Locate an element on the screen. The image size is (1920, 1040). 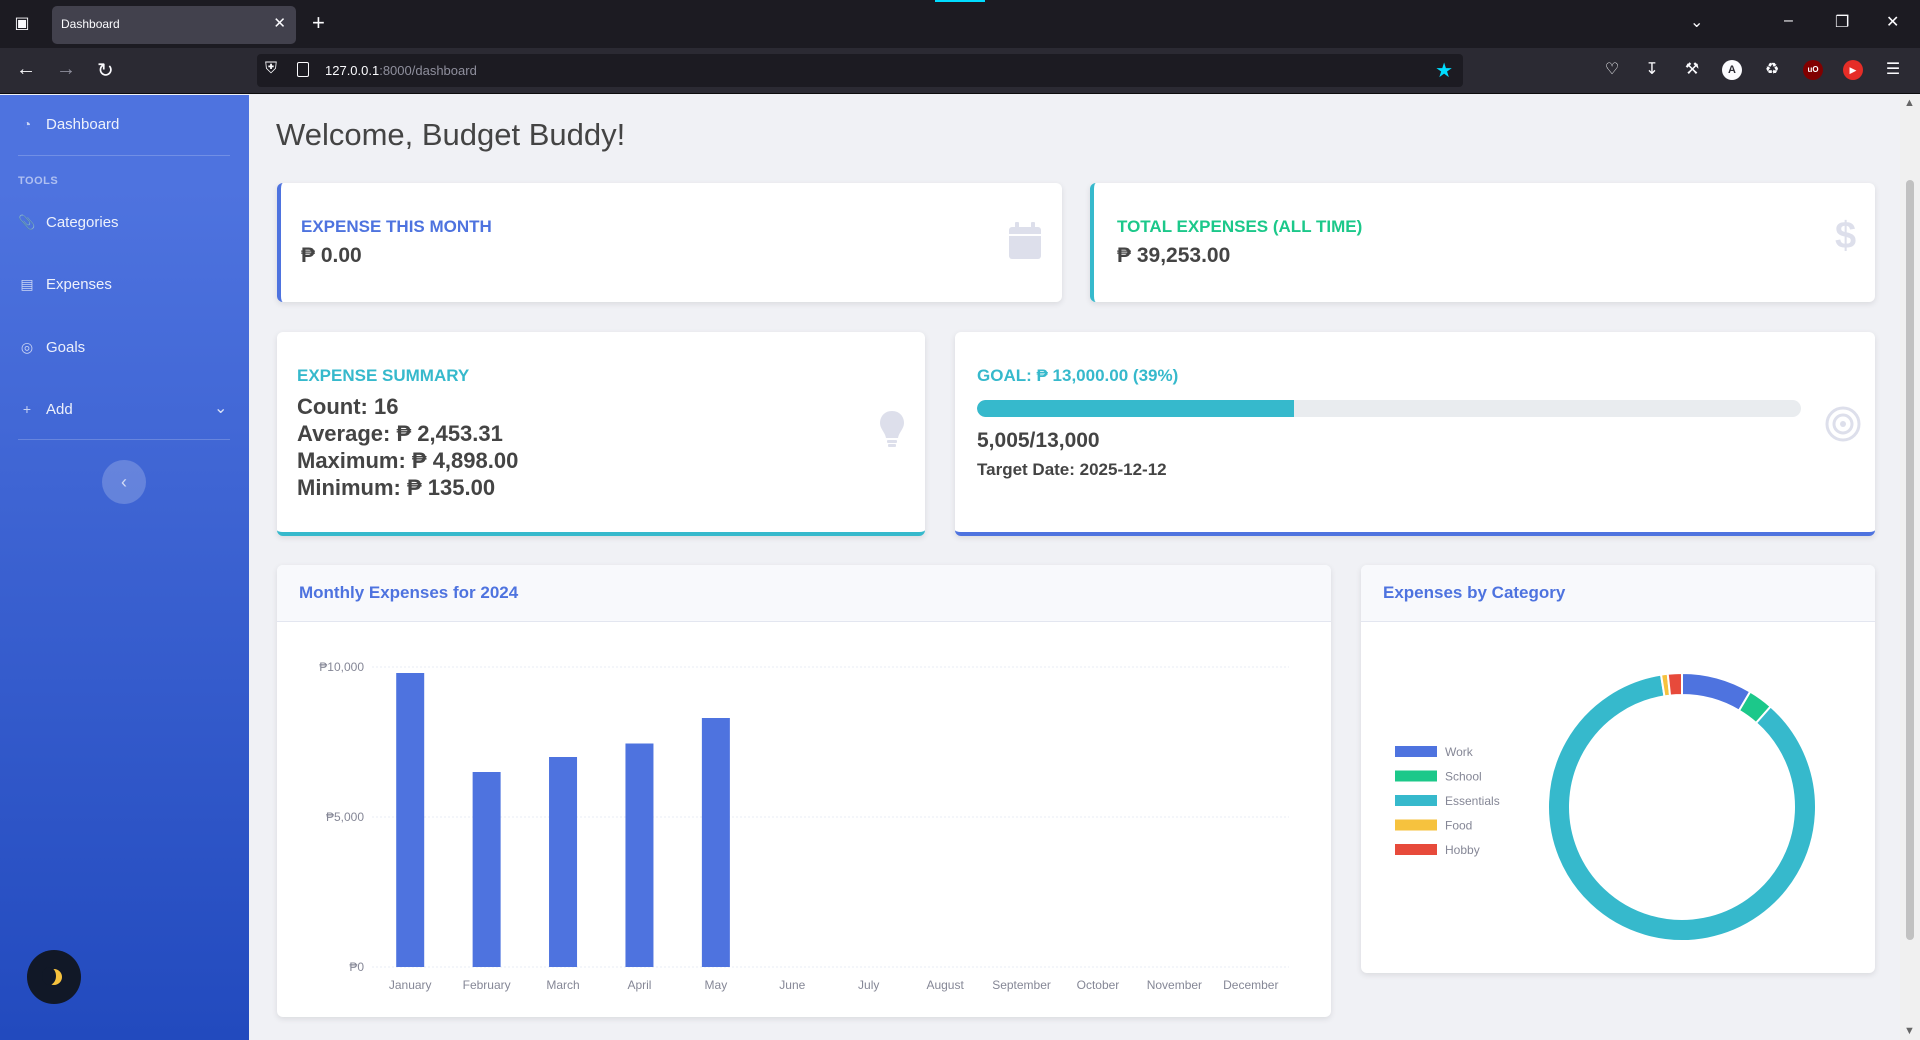
x-tick-label: February is located at coordinates (487, 985).